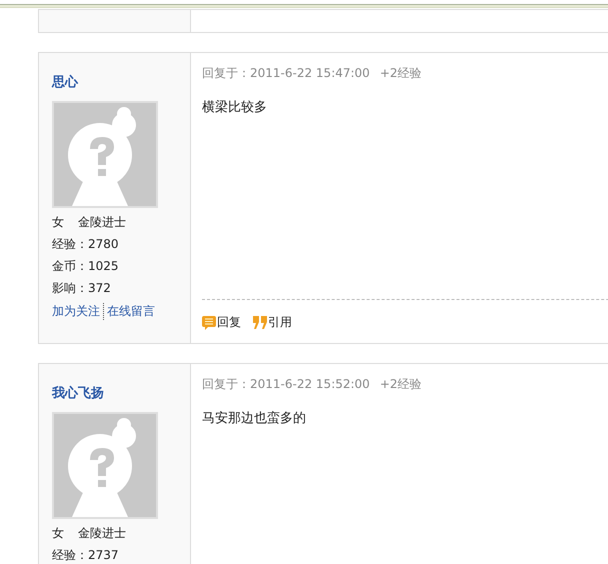 Image resolution: width=608 pixels, height=564 pixels. What do you see at coordinates (286, 384) in the screenshot?
I see `reply-time: 回复于：2011-6-22 15:52:00` at bounding box center [286, 384].